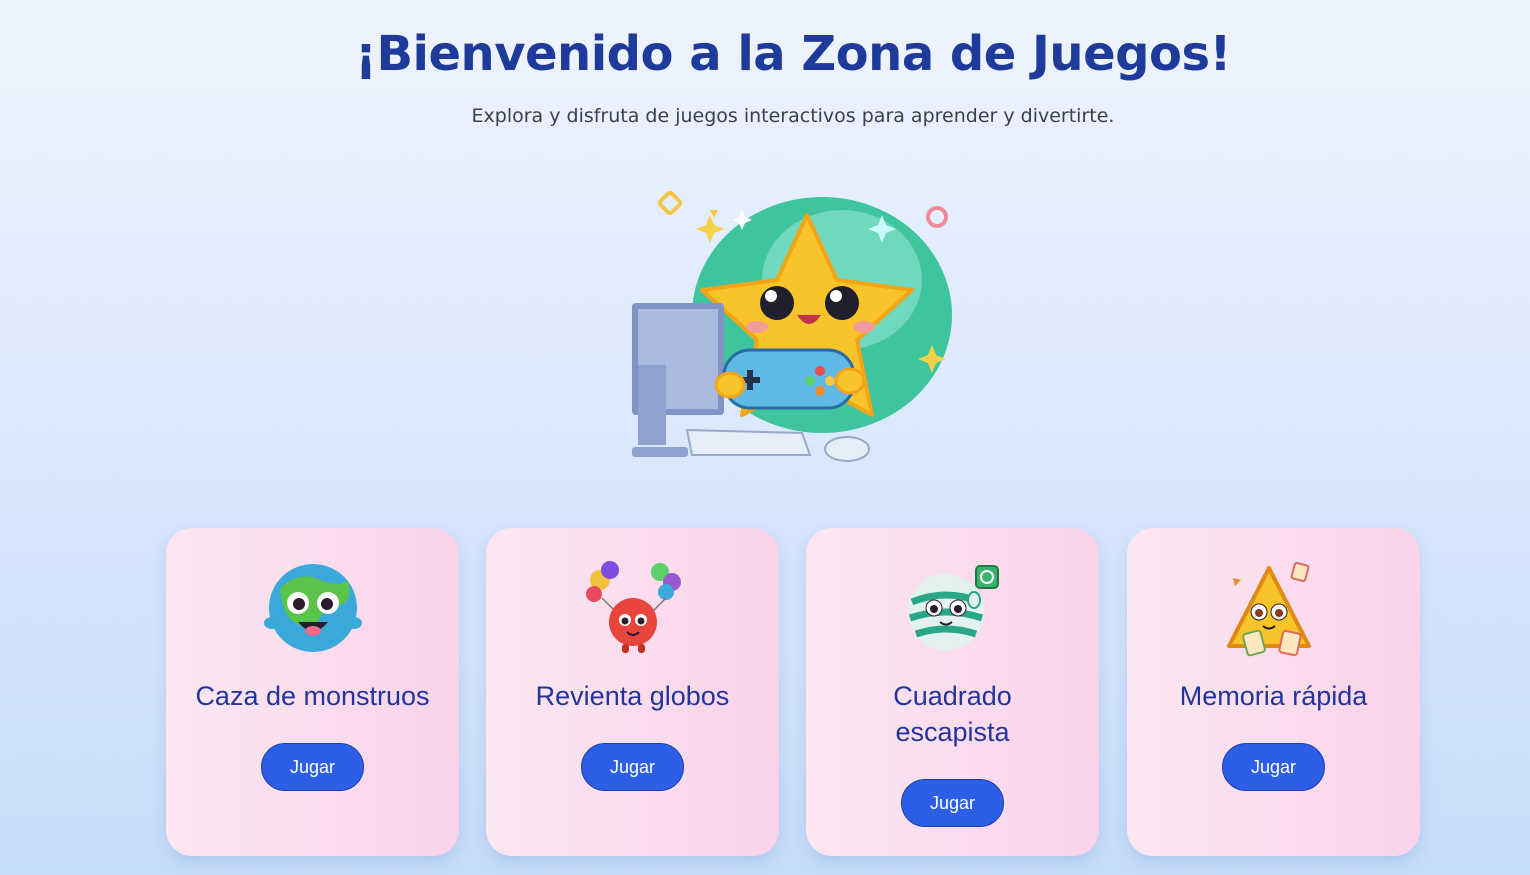 The width and height of the screenshot is (1530, 875). I want to click on star-gamer-mascot, so click(792, 326).